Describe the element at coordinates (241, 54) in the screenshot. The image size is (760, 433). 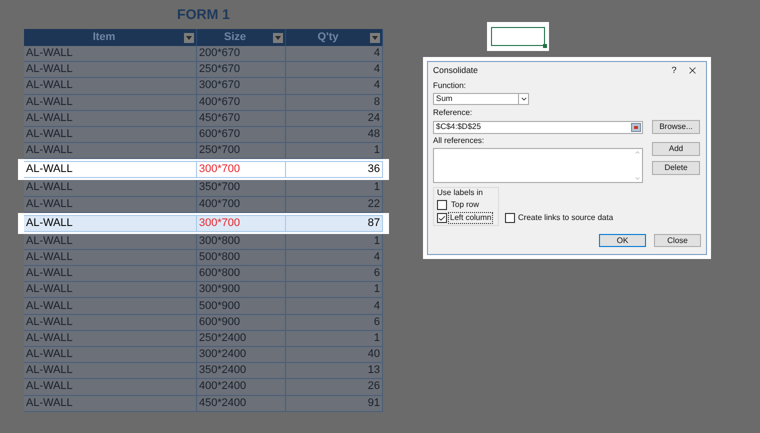
I see `table-cell: 200*670` at that location.